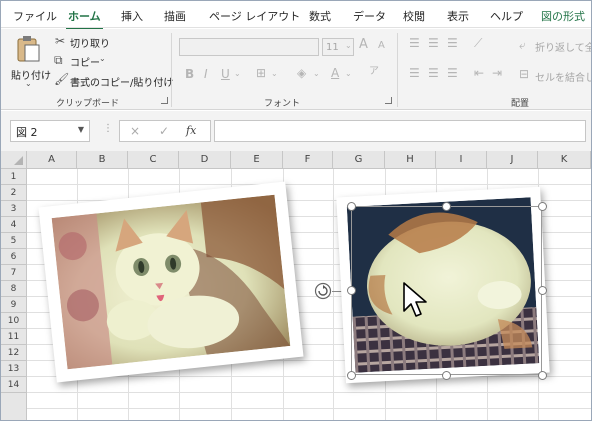 This screenshot has height=421, width=592. I want to click on column-header: K, so click(564, 160).